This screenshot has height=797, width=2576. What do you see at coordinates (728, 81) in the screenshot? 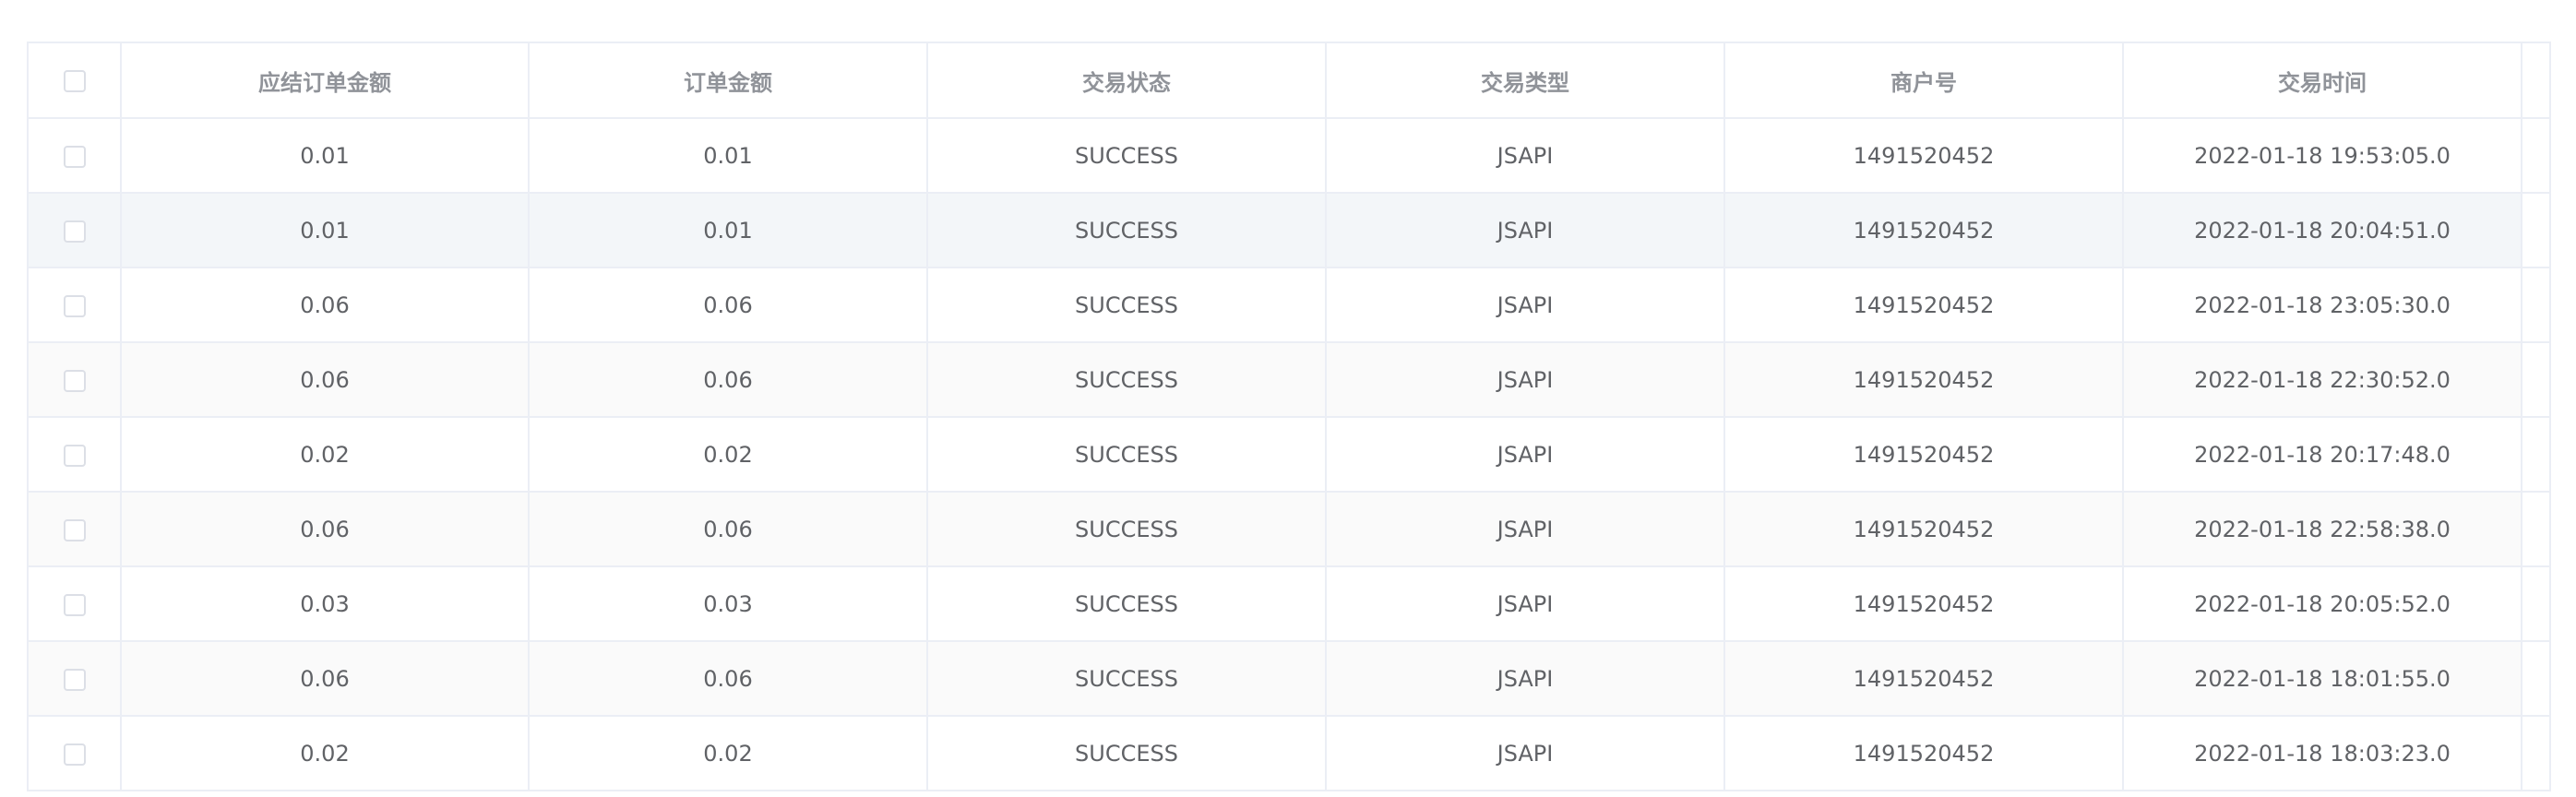
I see `column-header-order-amount: 订单金额` at bounding box center [728, 81].